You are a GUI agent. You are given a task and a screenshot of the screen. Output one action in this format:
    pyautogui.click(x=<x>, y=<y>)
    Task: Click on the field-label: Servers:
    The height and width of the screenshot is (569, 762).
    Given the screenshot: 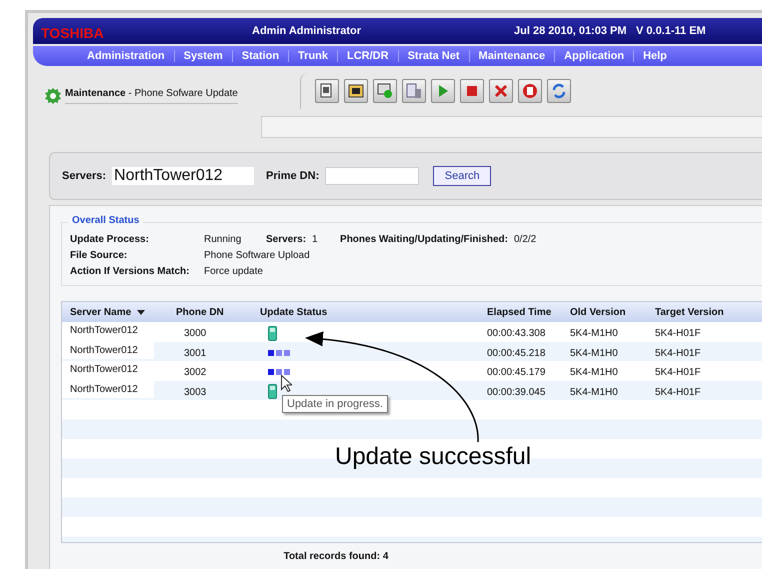 What is the action you would take?
    pyautogui.click(x=286, y=239)
    